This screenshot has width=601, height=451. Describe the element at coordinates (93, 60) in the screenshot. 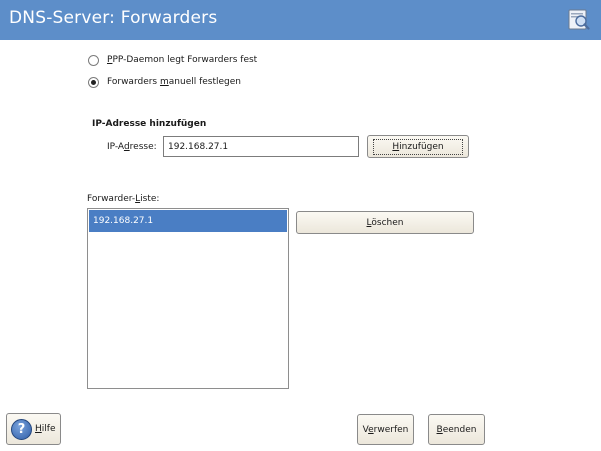

I see `radio-button` at that location.